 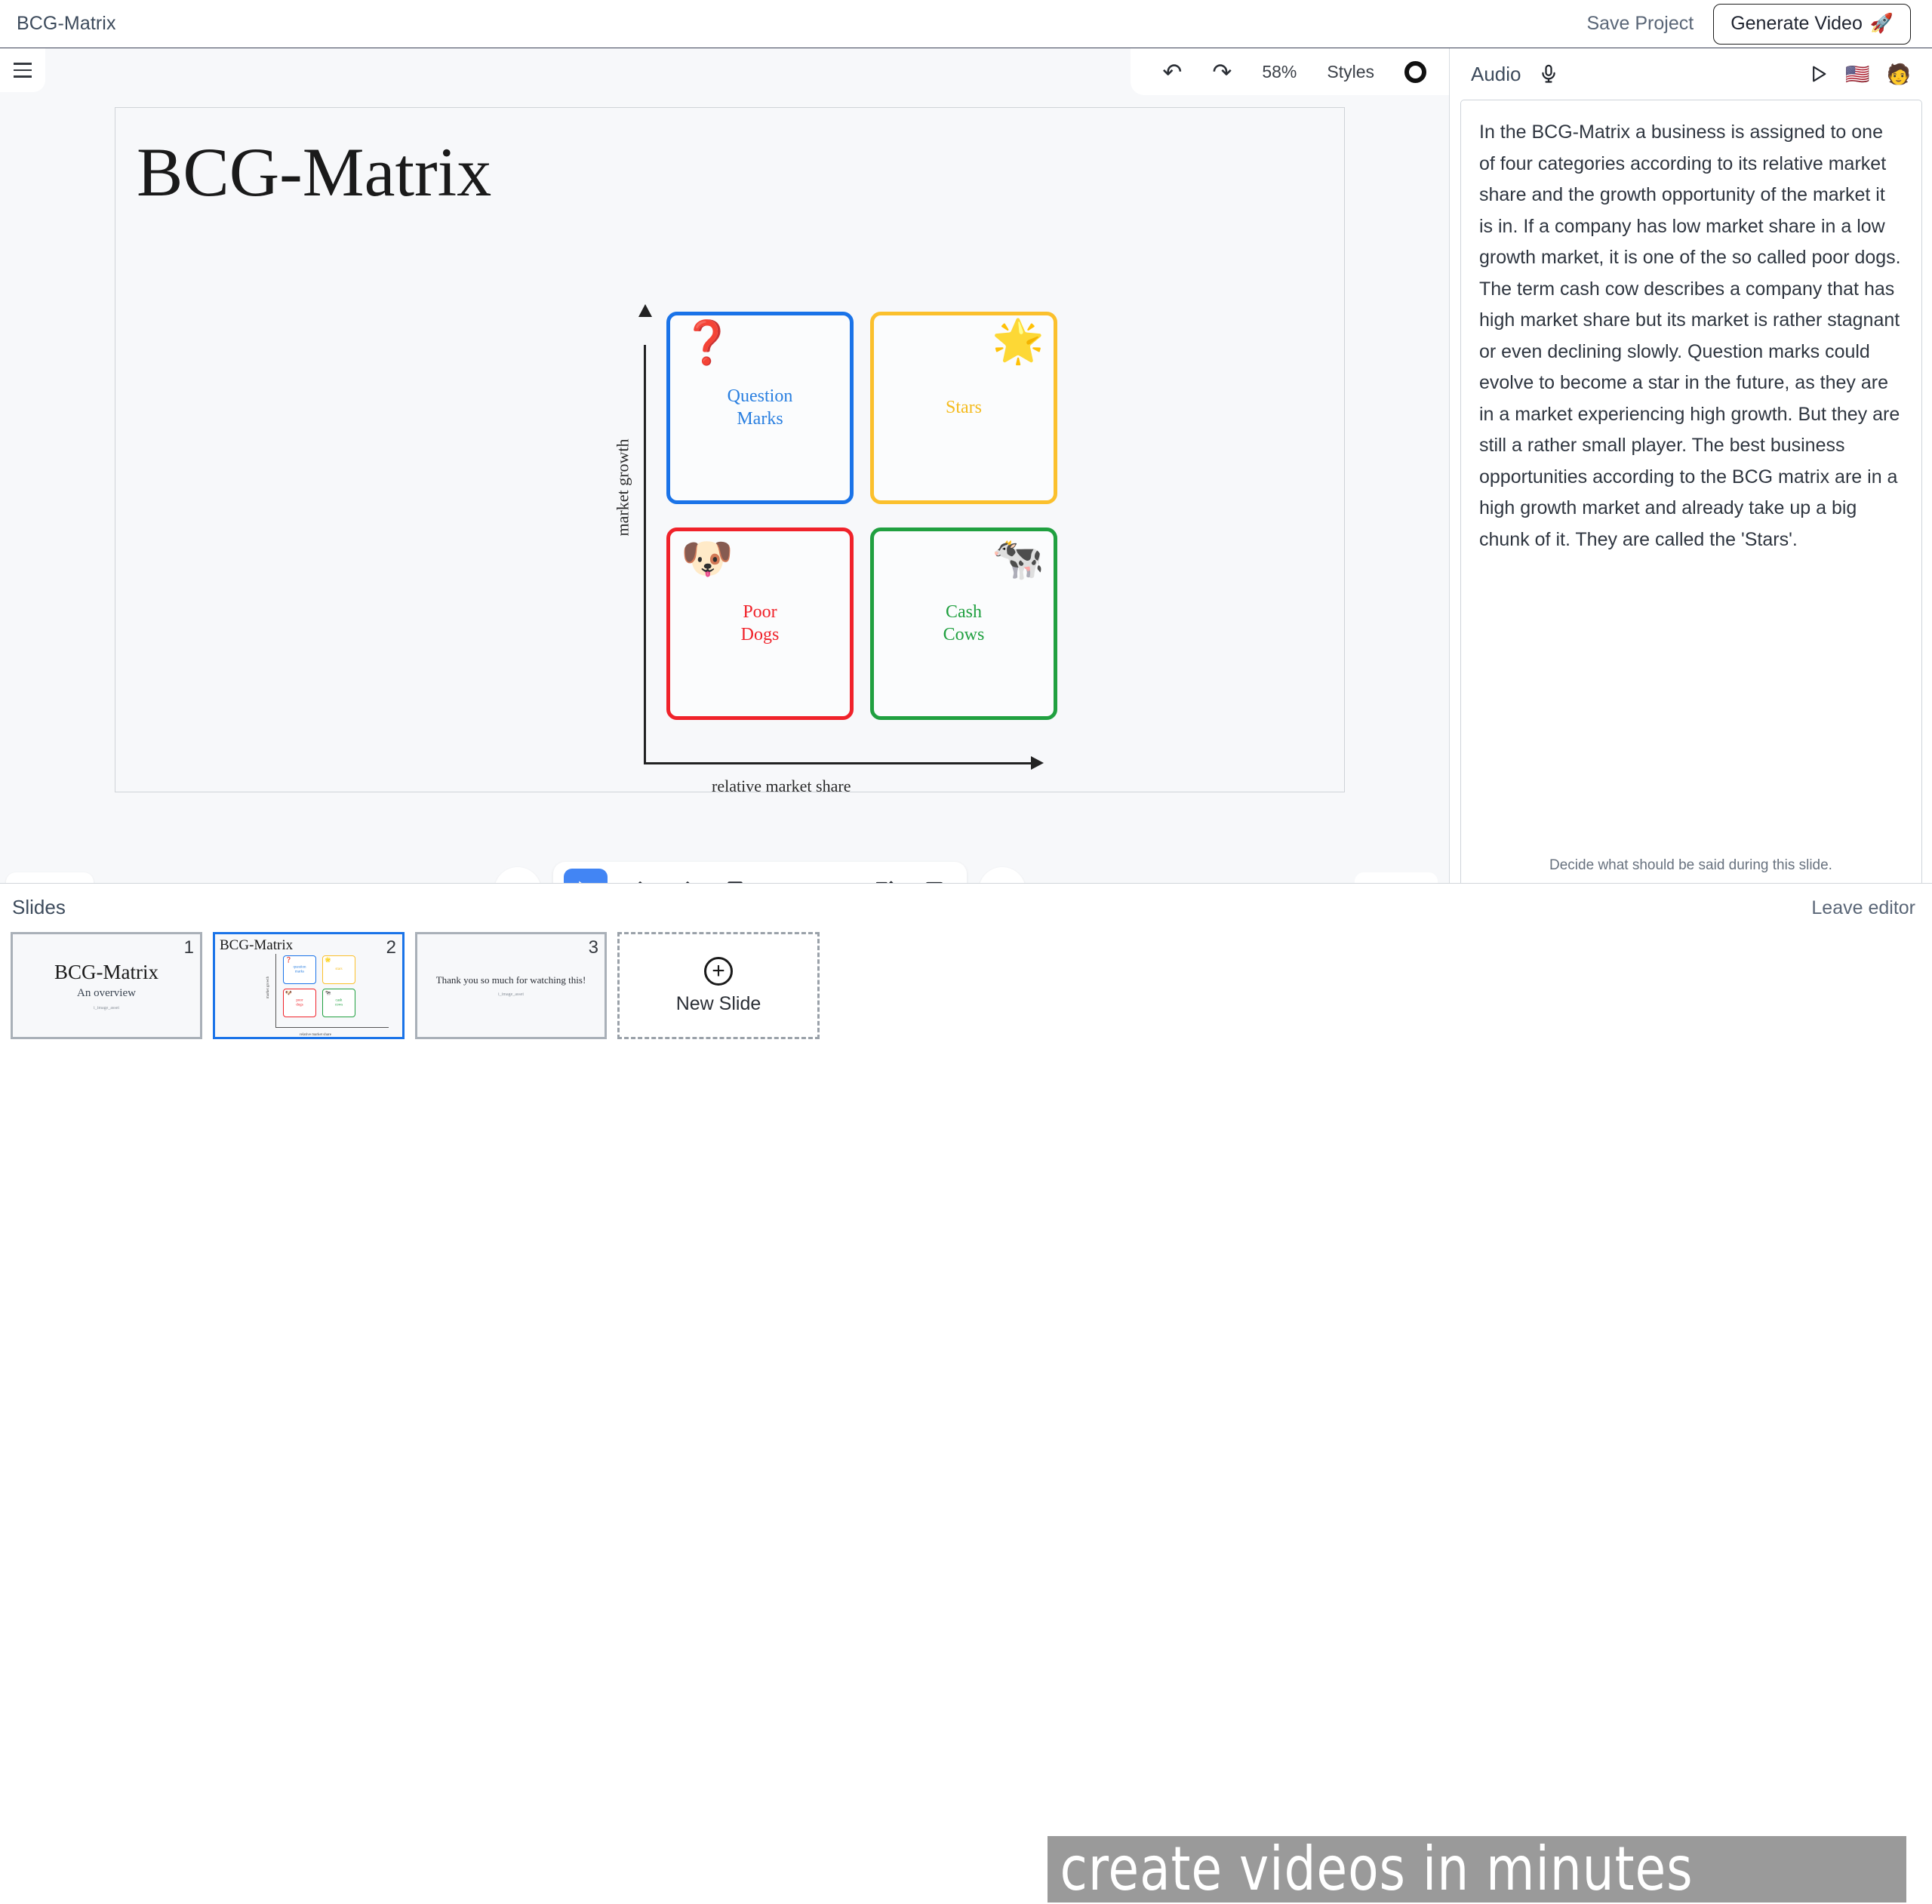 I want to click on quadrant-label: Stars, so click(x=964, y=407).